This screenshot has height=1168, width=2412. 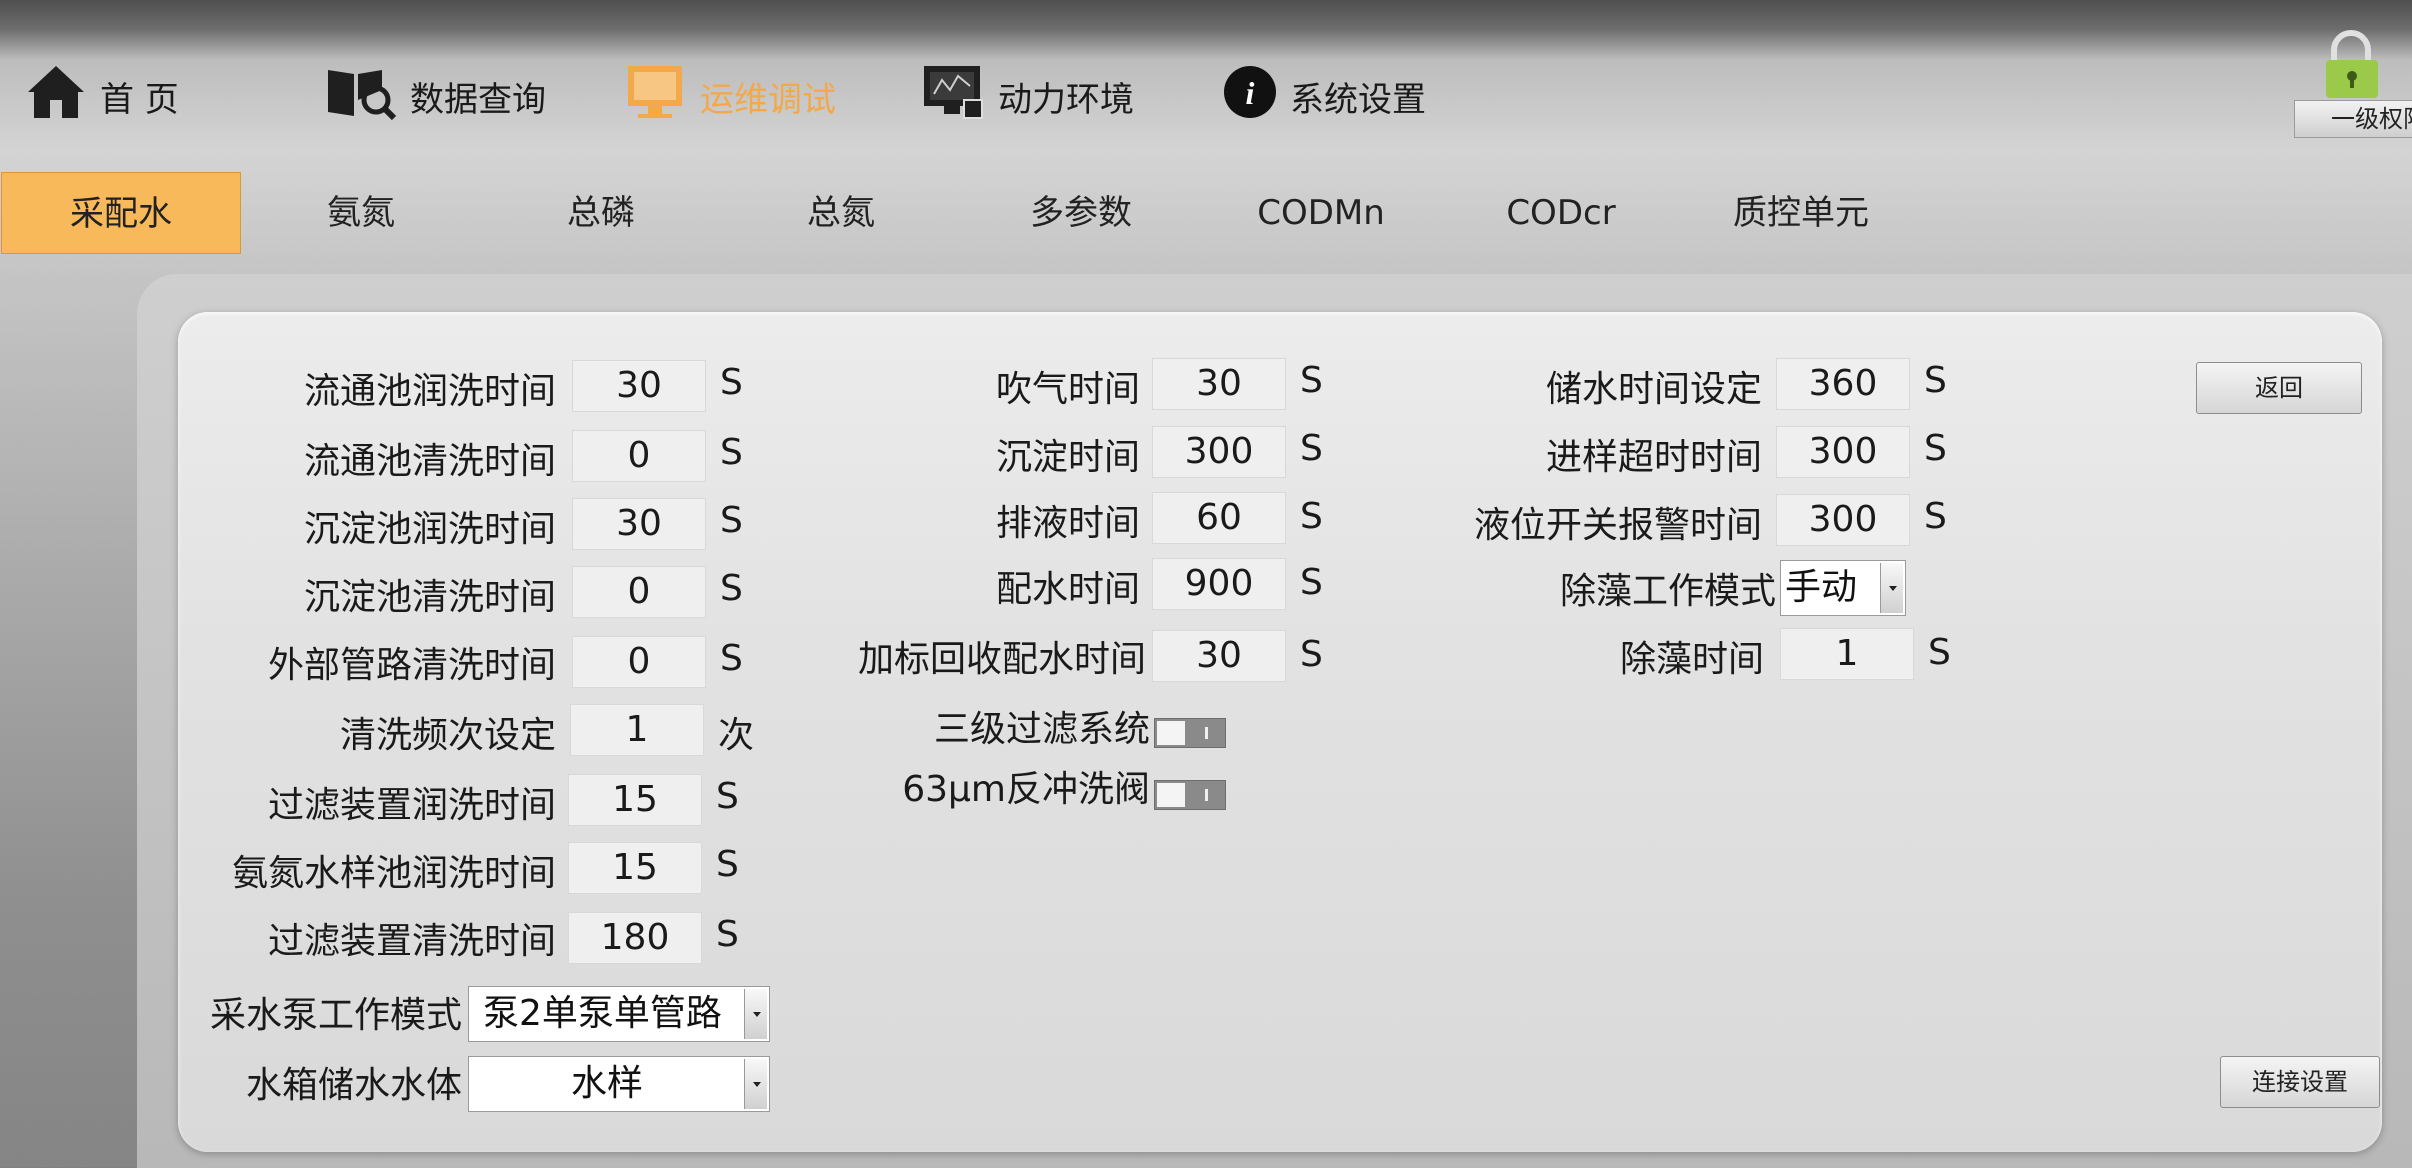 What do you see at coordinates (393, 873) in the screenshot?
I see `field-label: 氨氮水样池润洗时间` at bounding box center [393, 873].